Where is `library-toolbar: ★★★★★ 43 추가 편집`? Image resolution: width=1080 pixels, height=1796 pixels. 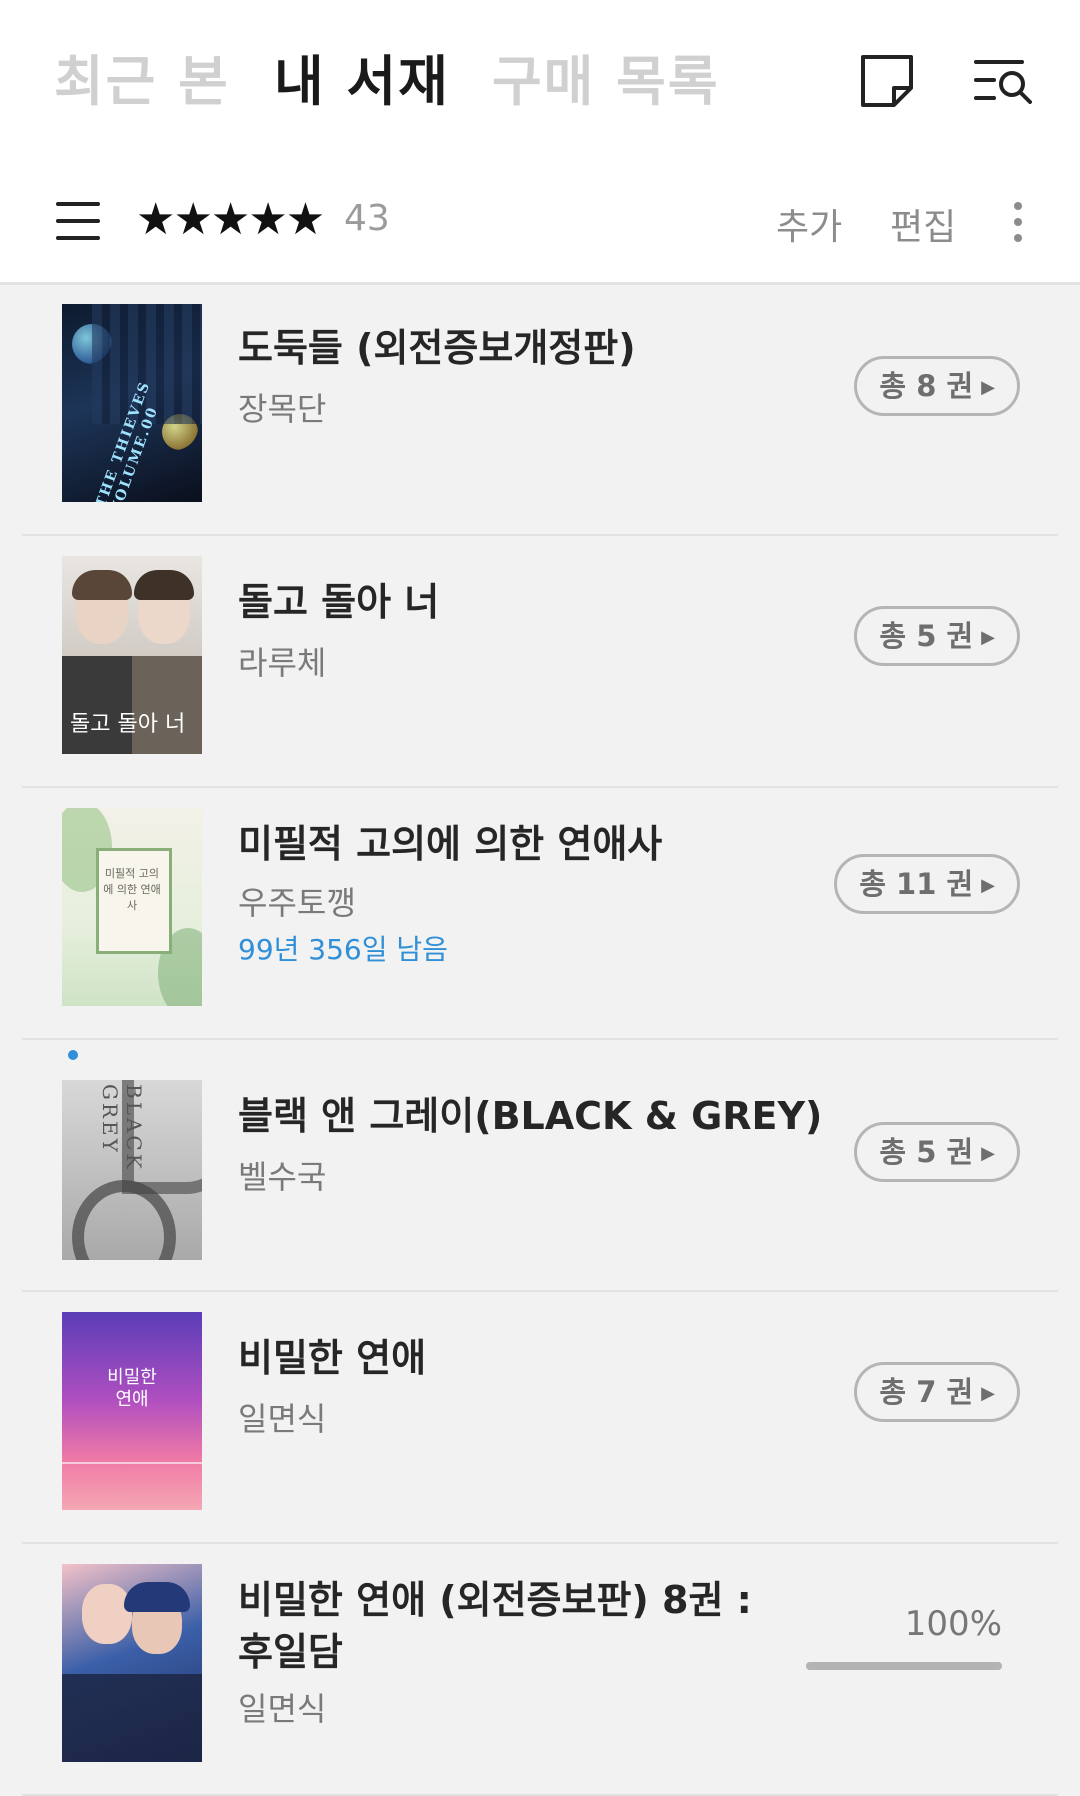
library-toolbar: ★★★★★ 43 추가 편집 is located at coordinates (540, 222).